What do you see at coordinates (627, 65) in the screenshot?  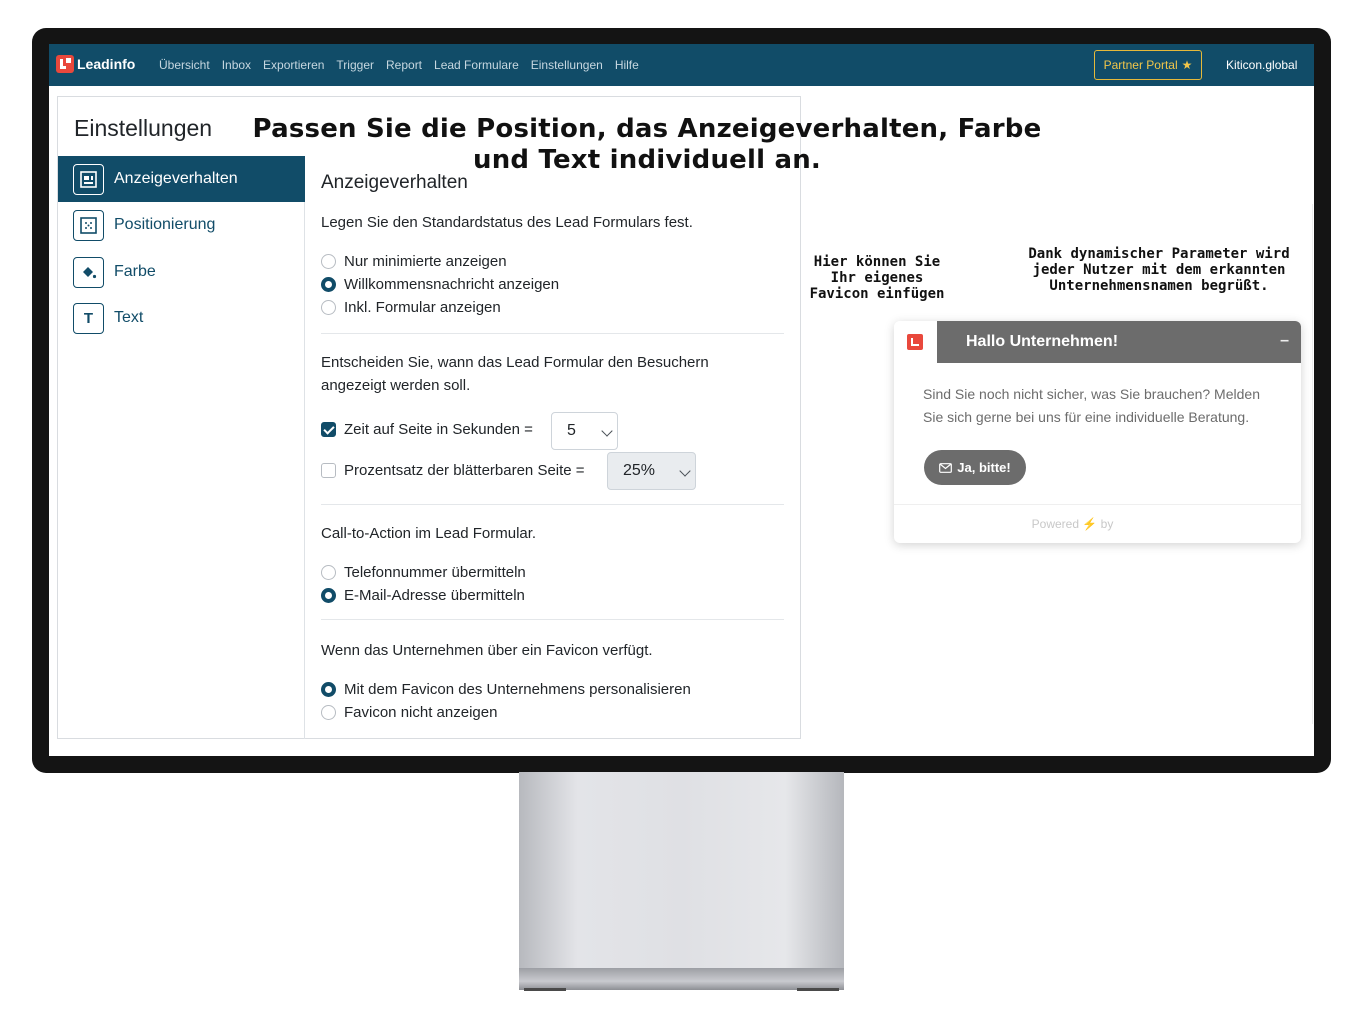 I see `nav-item-hilfe: Hilfe` at bounding box center [627, 65].